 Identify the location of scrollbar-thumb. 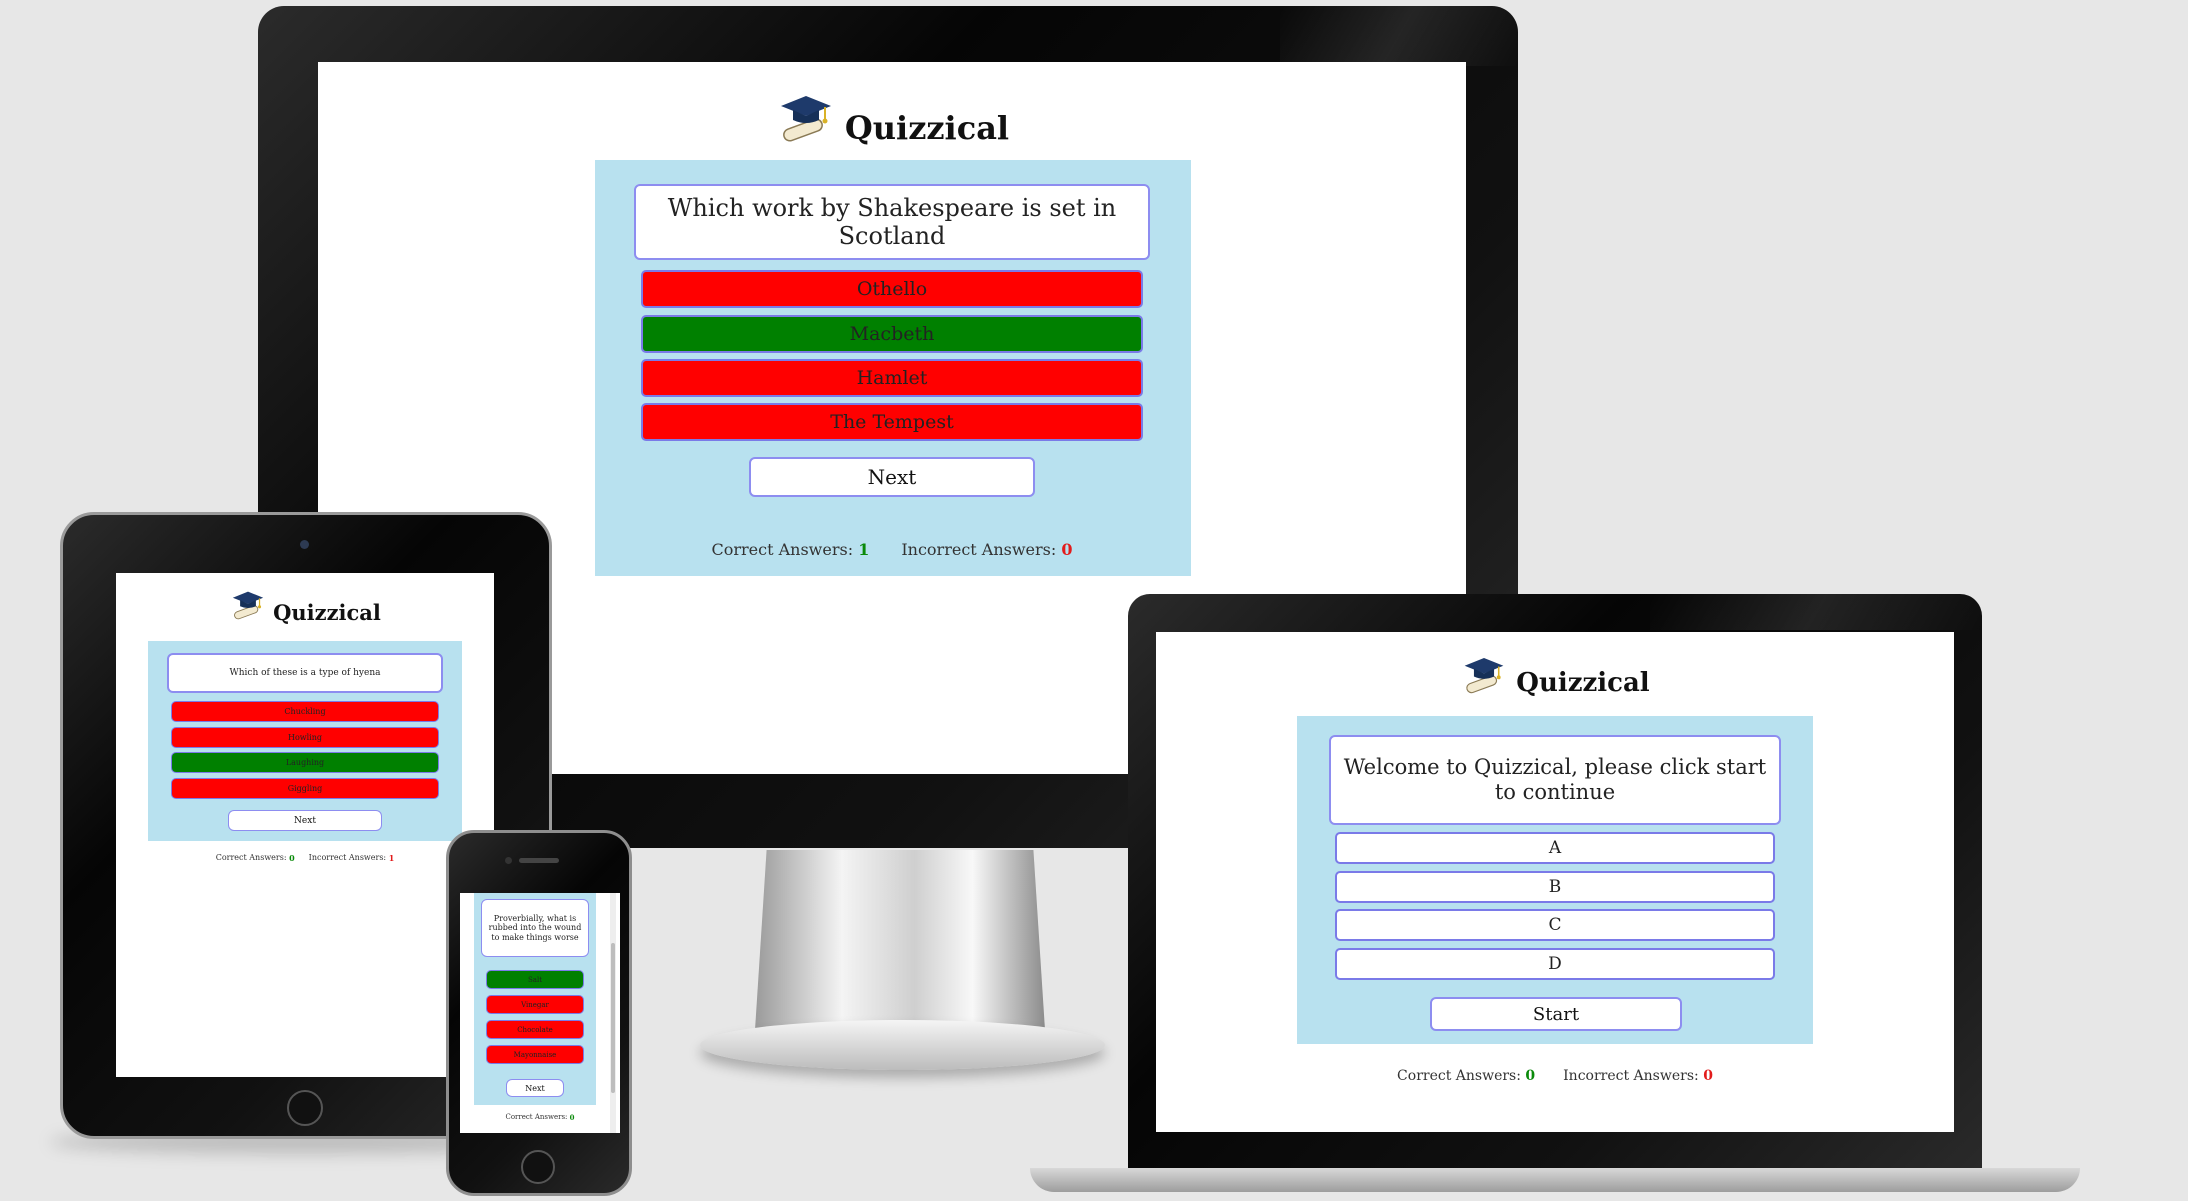
(613, 1018).